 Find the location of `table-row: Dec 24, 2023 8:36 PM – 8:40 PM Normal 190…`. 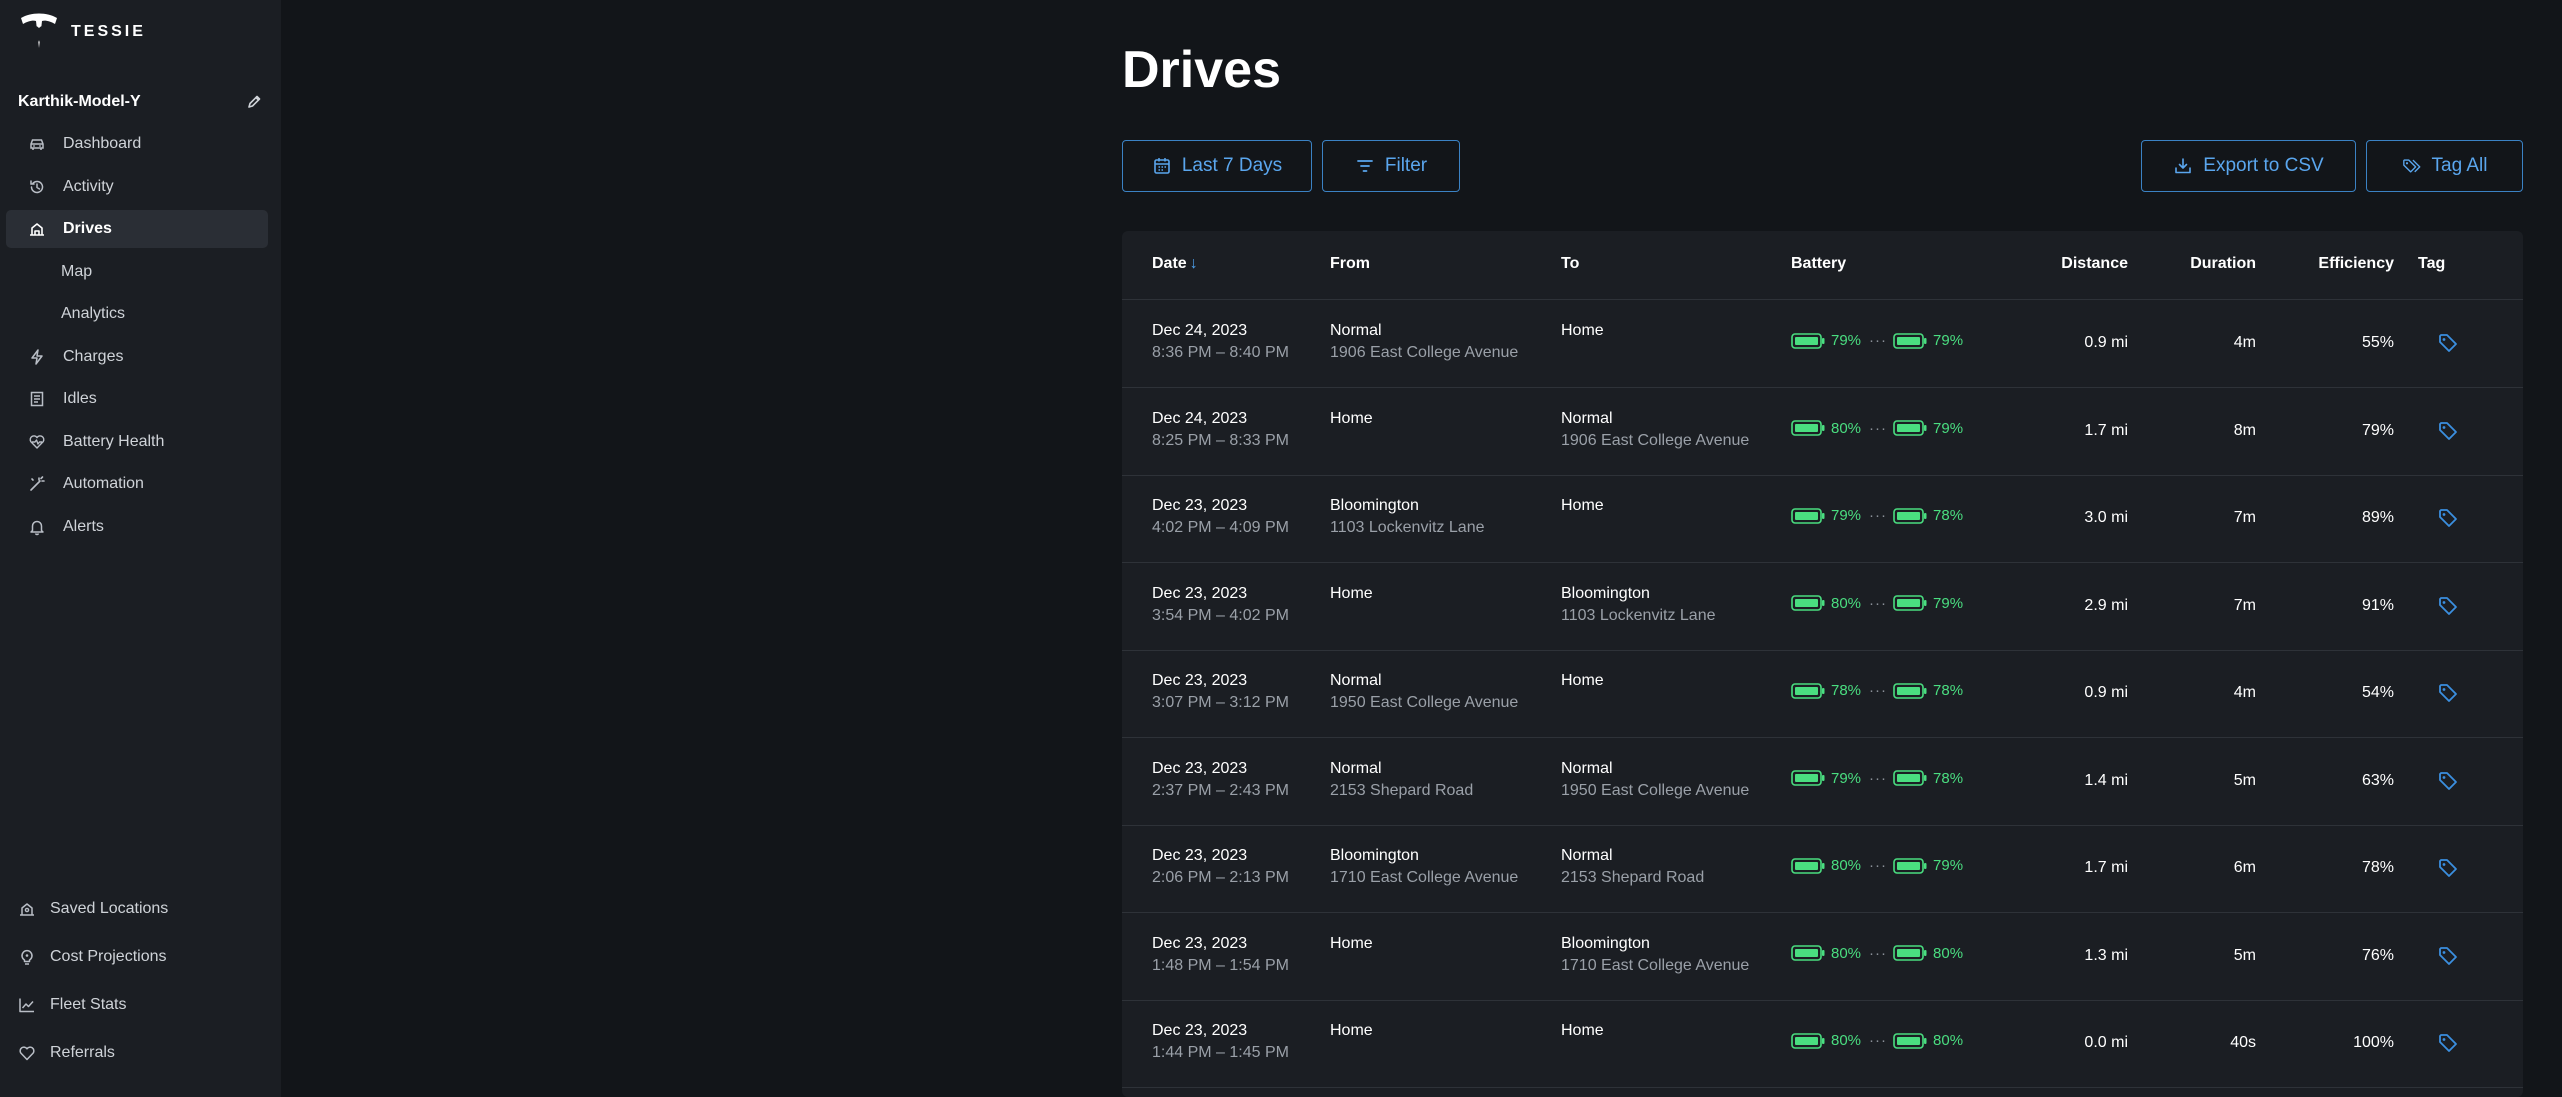

table-row: Dec 24, 2023 8:36 PM – 8:40 PM Normal 190… is located at coordinates (1822, 344).